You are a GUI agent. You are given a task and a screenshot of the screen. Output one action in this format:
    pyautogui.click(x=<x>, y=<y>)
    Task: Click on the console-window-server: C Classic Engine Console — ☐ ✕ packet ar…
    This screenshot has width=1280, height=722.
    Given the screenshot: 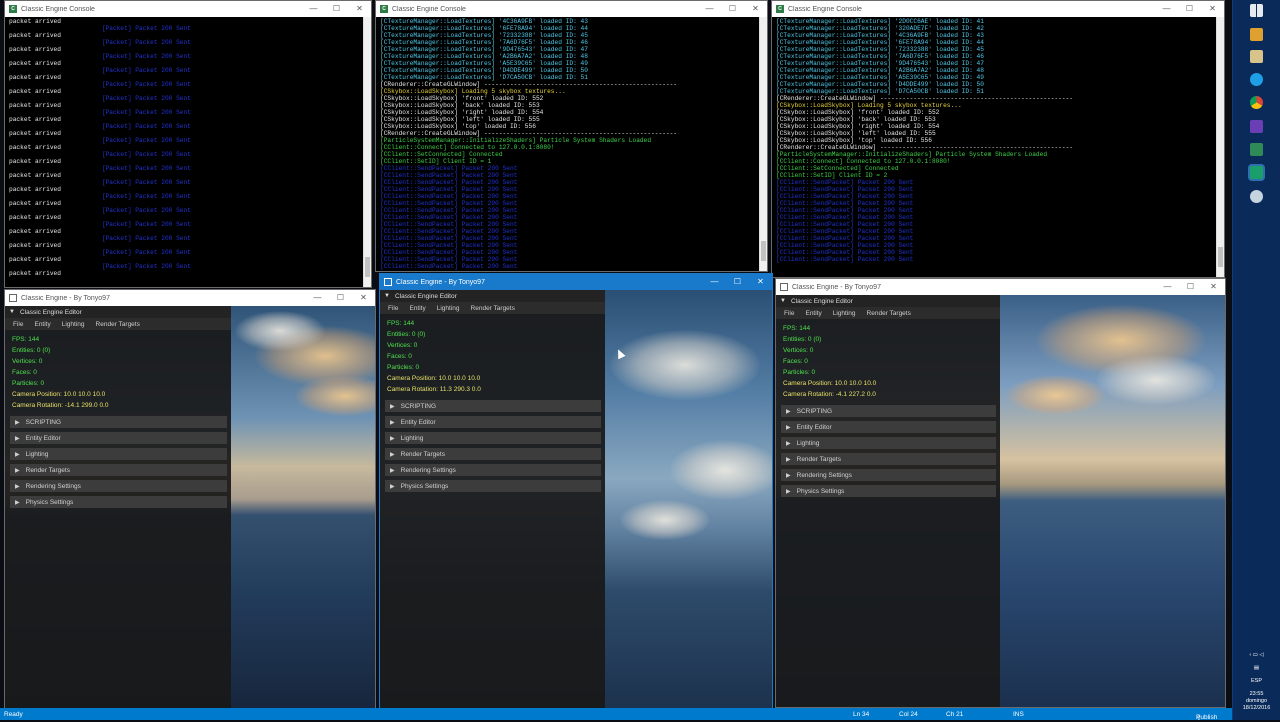 What is the action you would take?
    pyautogui.click(x=188, y=144)
    